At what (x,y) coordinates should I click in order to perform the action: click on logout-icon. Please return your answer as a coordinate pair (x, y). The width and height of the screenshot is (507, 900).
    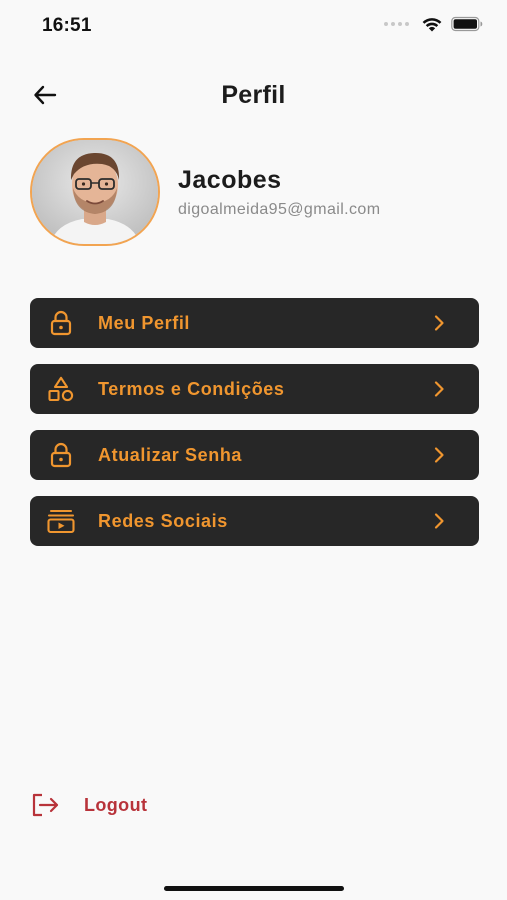
    Looking at the image, I should click on (45, 805).